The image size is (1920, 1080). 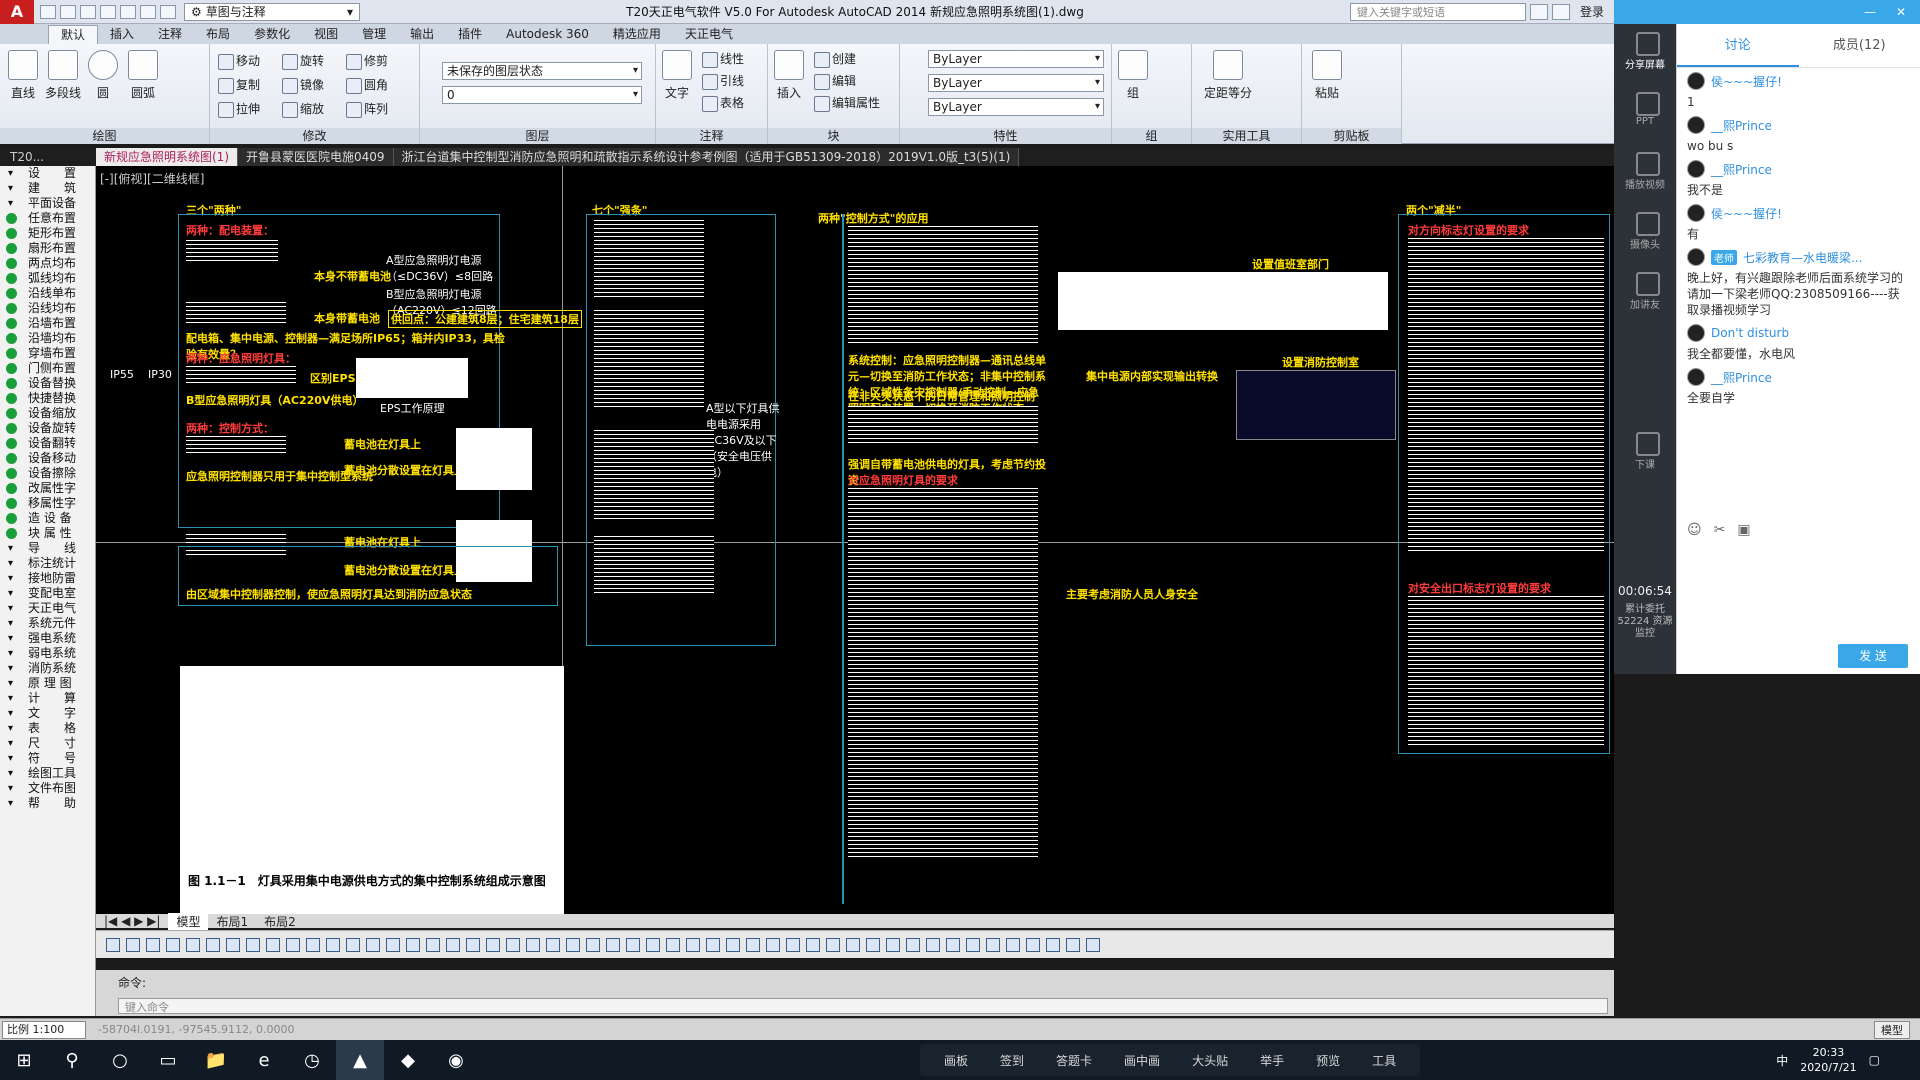 I want to click on palette-item: 弧线均布, so click(x=47, y=278).